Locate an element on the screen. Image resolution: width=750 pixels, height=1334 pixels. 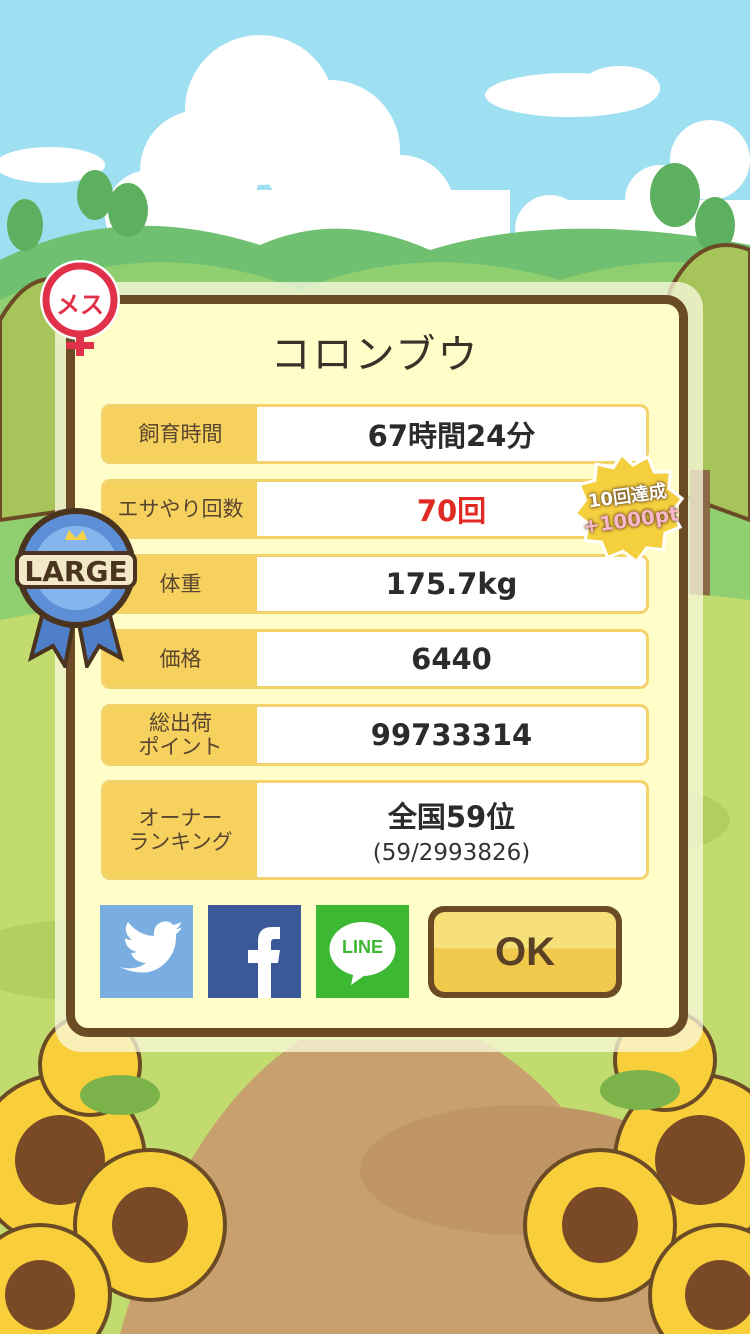
info-row-owner-ranking: オーナー ランキング 全国59位 (59/2993826) is located at coordinates (375, 830).